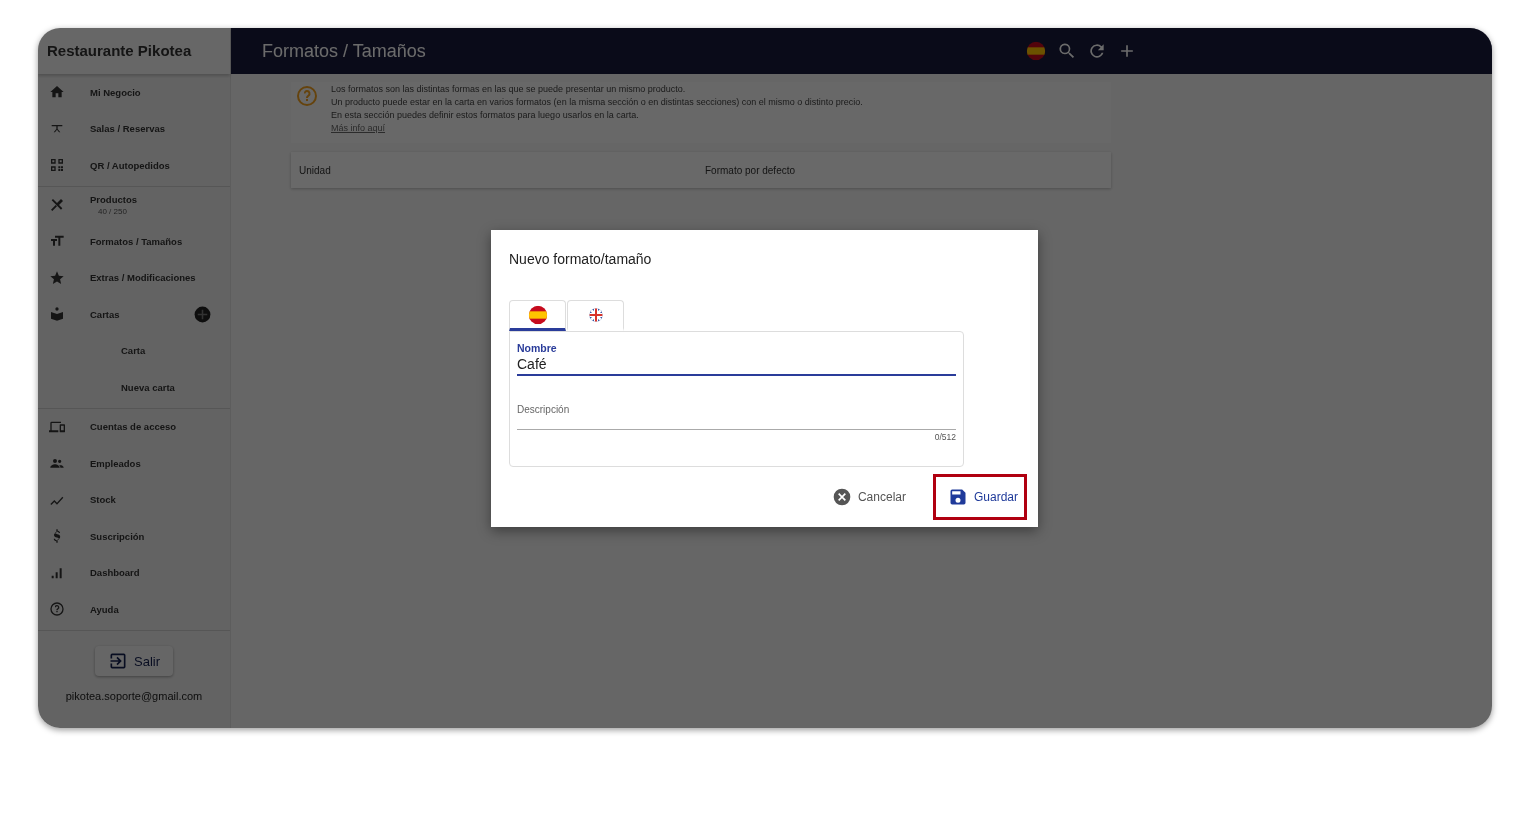 This screenshot has height=814, width=1531. What do you see at coordinates (115, 463) in the screenshot?
I see `nav-label: Empleados` at bounding box center [115, 463].